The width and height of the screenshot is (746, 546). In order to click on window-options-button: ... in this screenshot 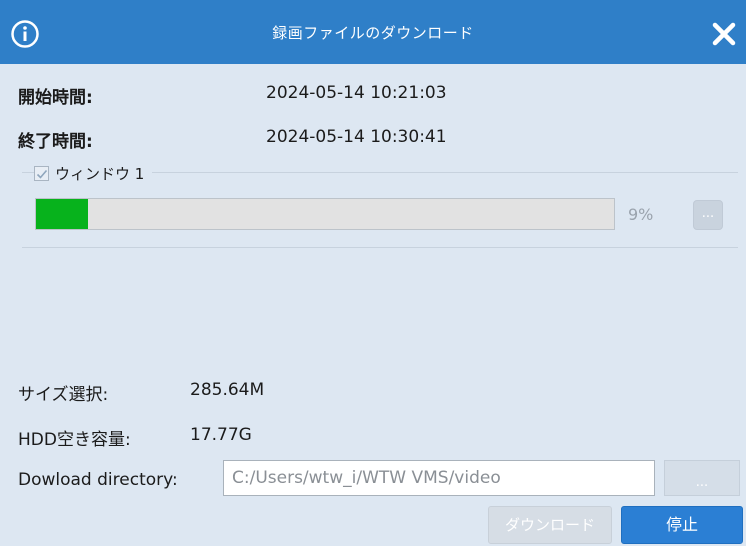, I will do `click(708, 215)`.